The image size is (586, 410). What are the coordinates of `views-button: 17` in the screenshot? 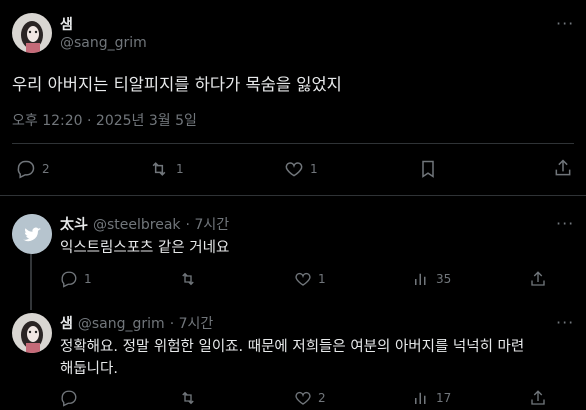 It's located at (431, 398).